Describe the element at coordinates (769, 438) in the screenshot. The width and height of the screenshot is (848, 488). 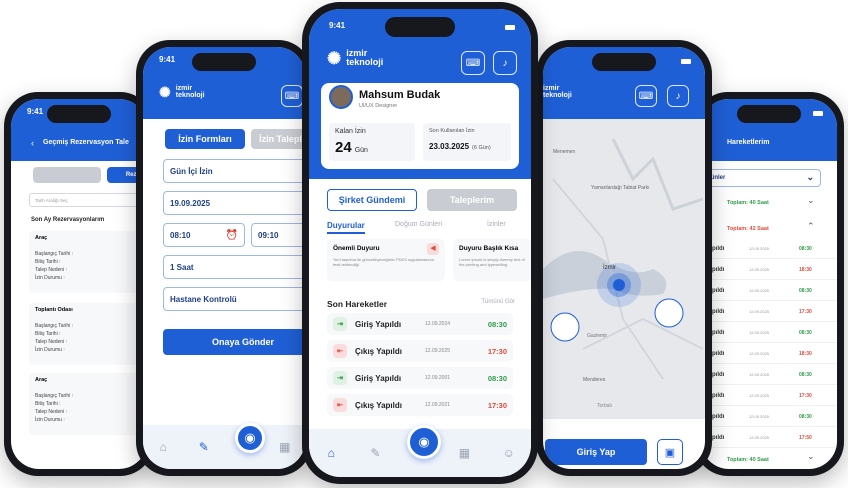
I see `activity-row: Yapıldı 12.09.2025 17:50` at that location.